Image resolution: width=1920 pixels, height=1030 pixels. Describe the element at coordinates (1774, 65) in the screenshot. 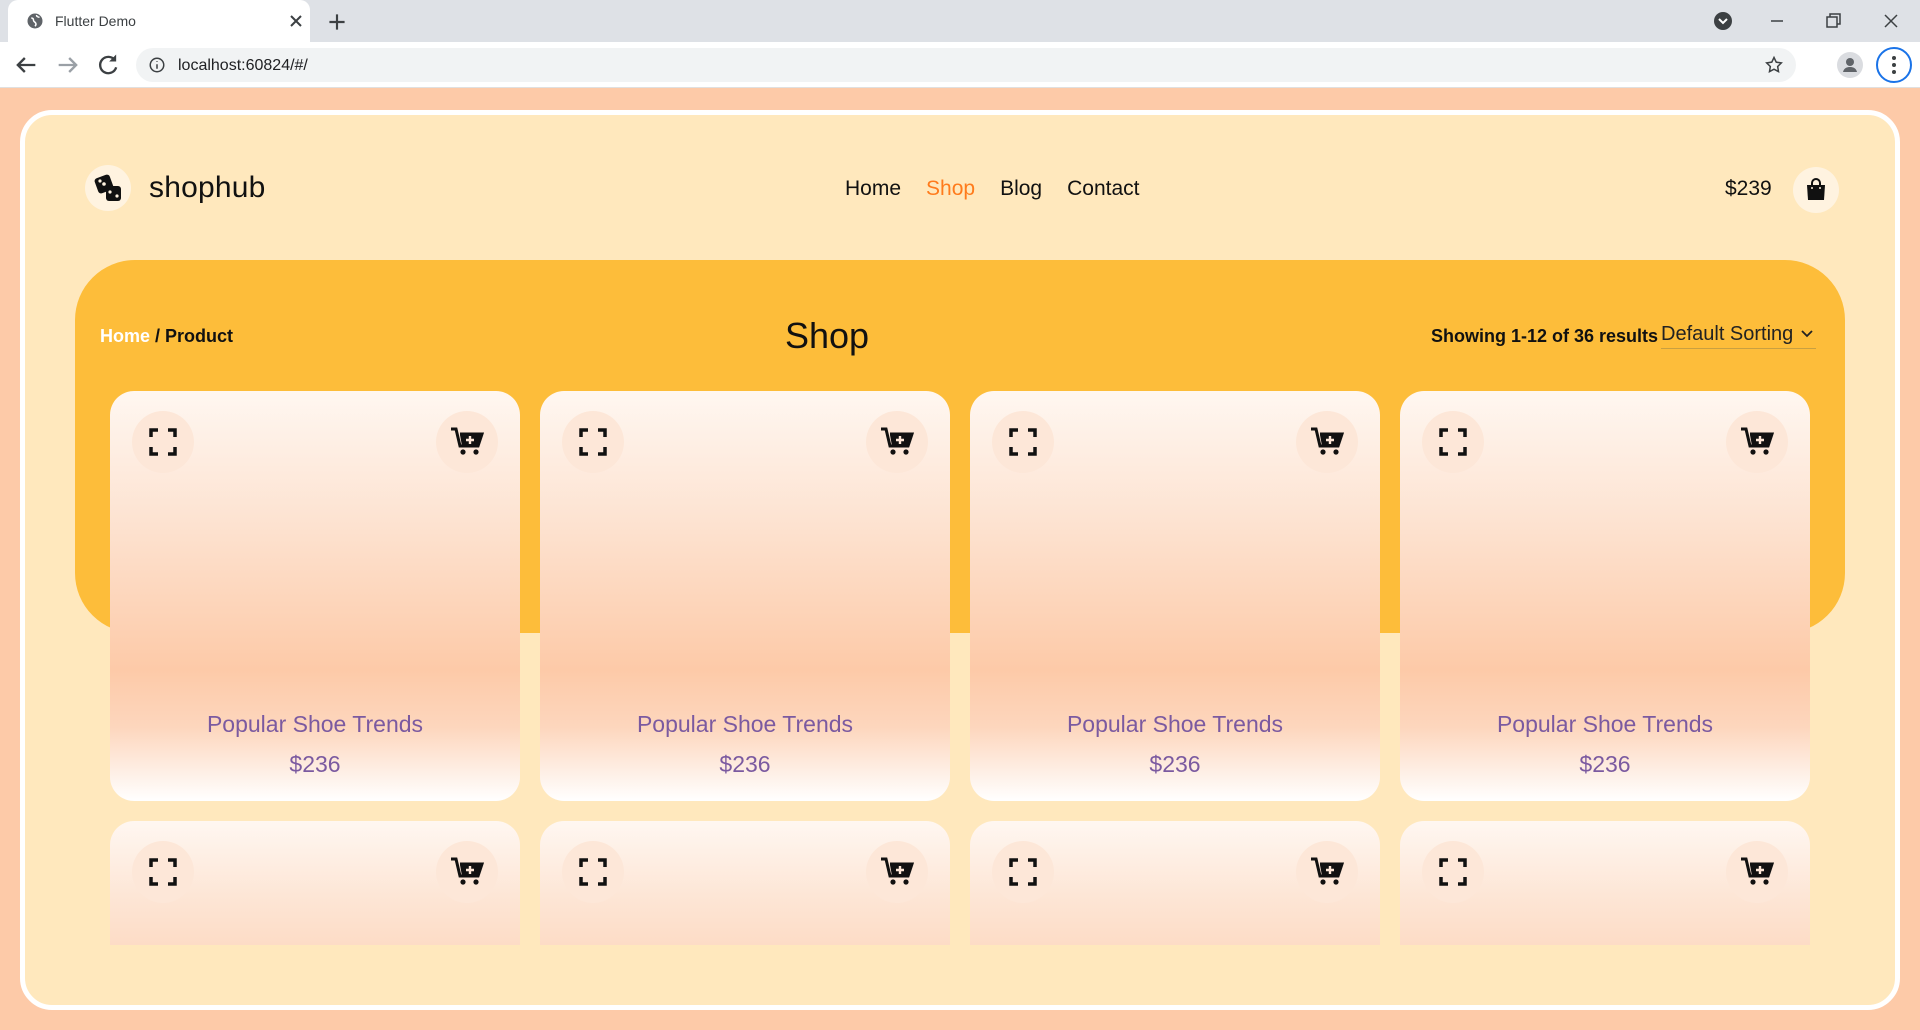

I see `bookmark-star-icon` at that location.